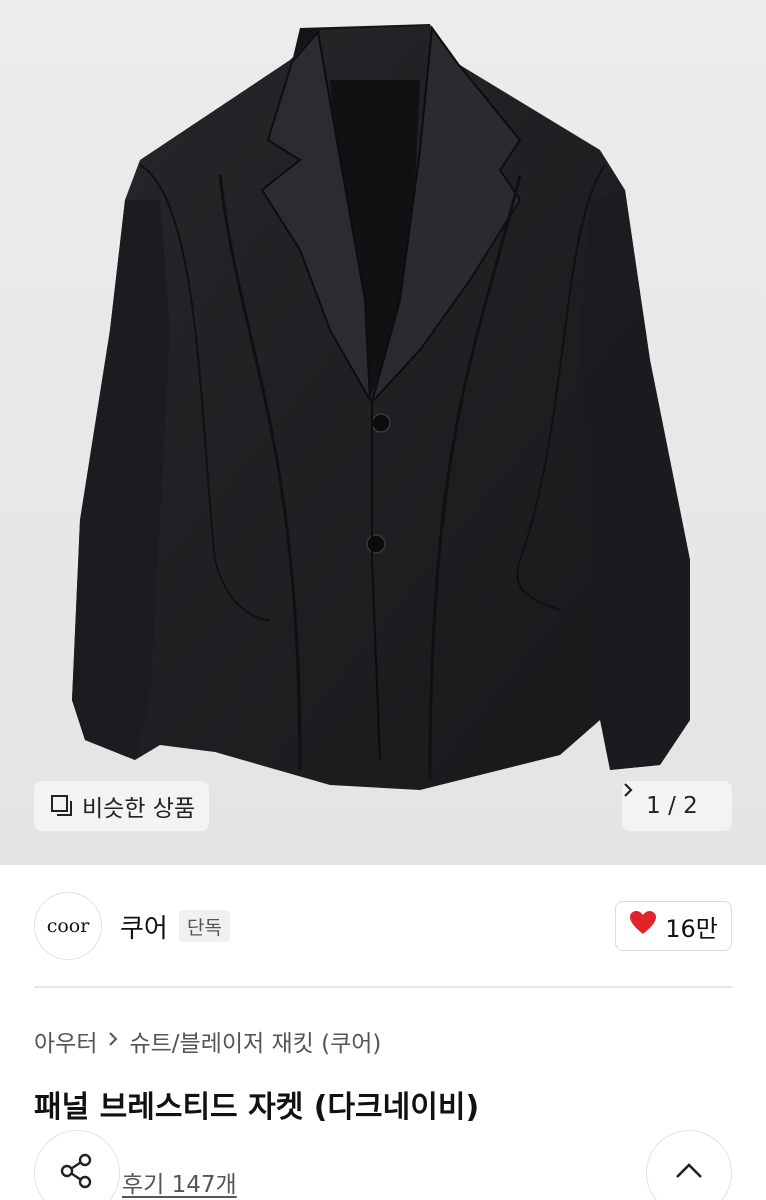 This screenshot has width=766, height=1200. I want to click on pager-text: 1 / 2, so click(672, 806).